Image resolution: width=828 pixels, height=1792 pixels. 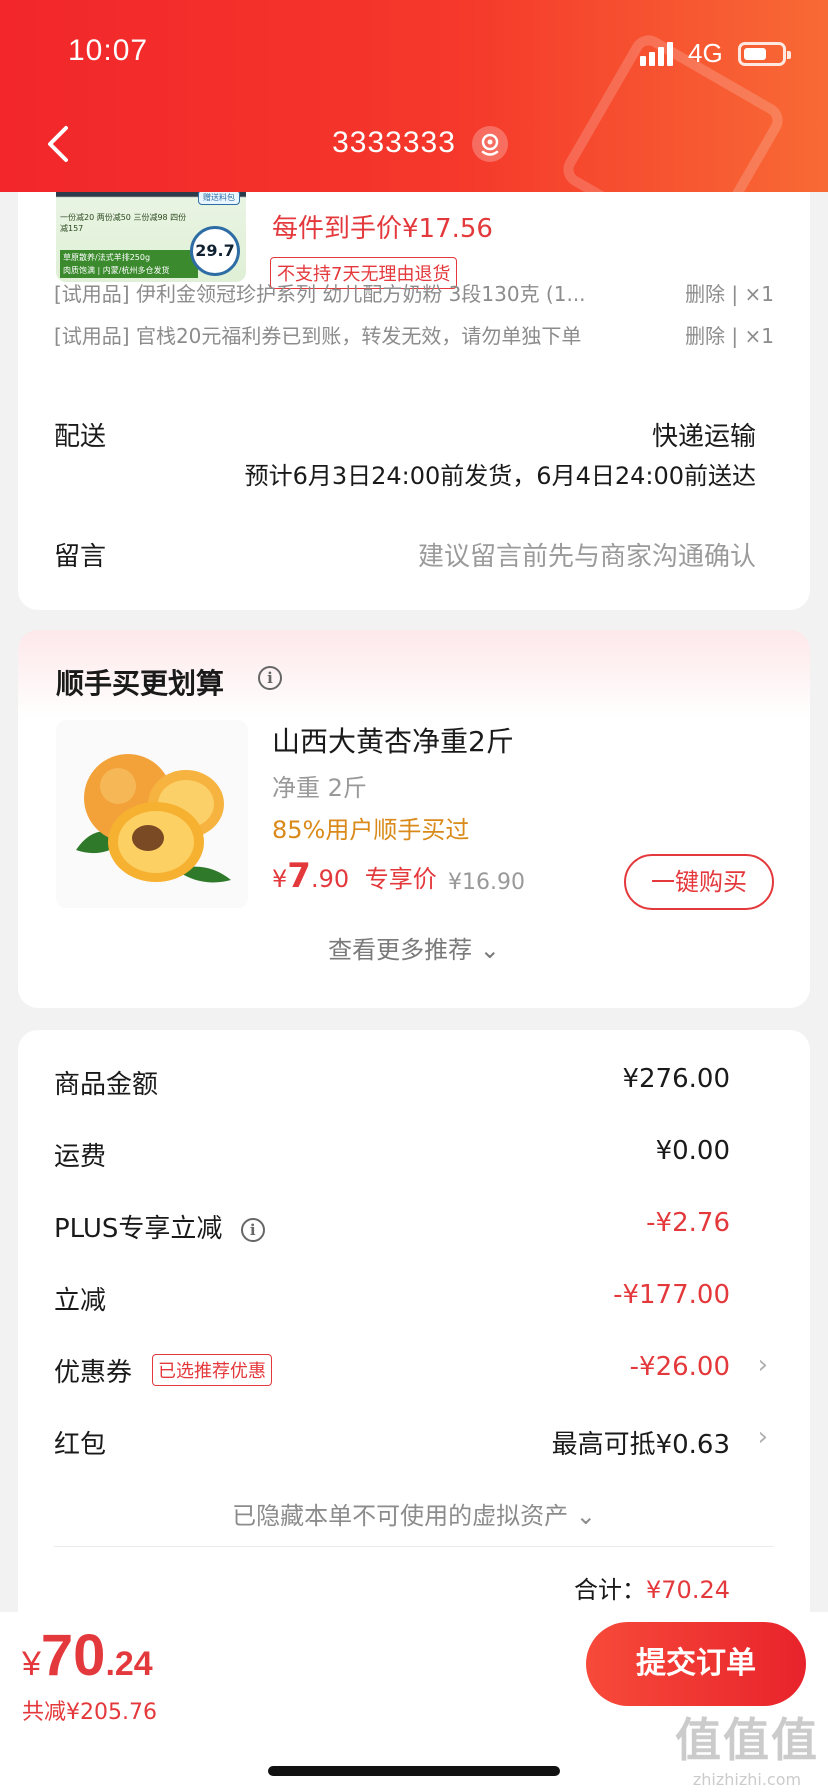 I want to click on watermark: 值值值 zhizhizhi.com, so click(x=747, y=1746).